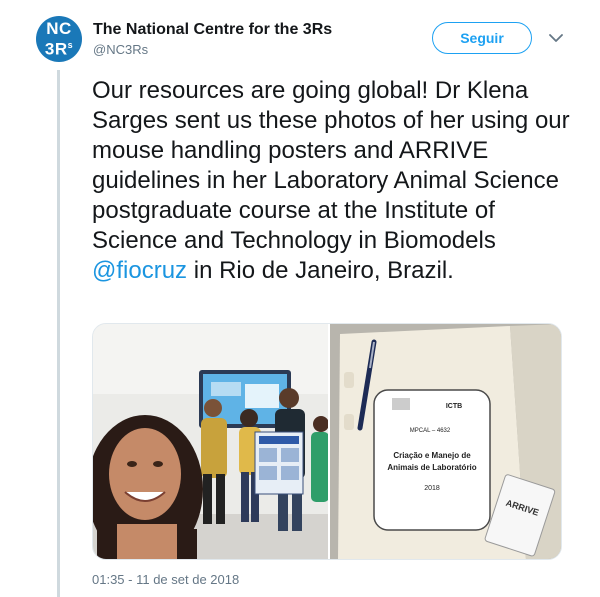  I want to click on avatar-line1: NC, so click(59, 28).